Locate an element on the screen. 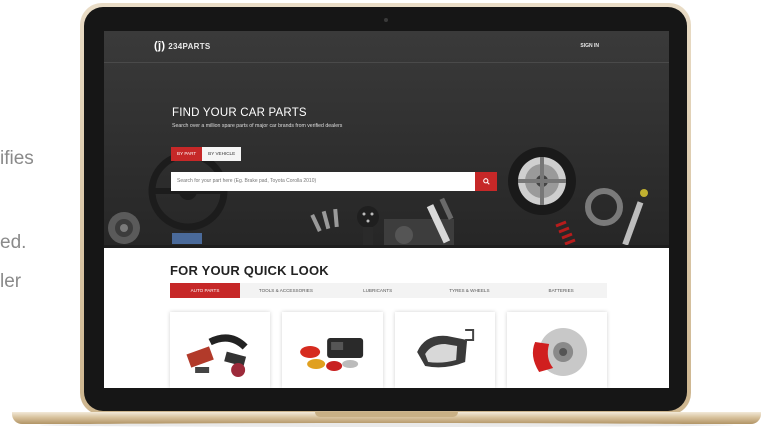  background-text-line-3: ler is located at coordinates (11, 281).